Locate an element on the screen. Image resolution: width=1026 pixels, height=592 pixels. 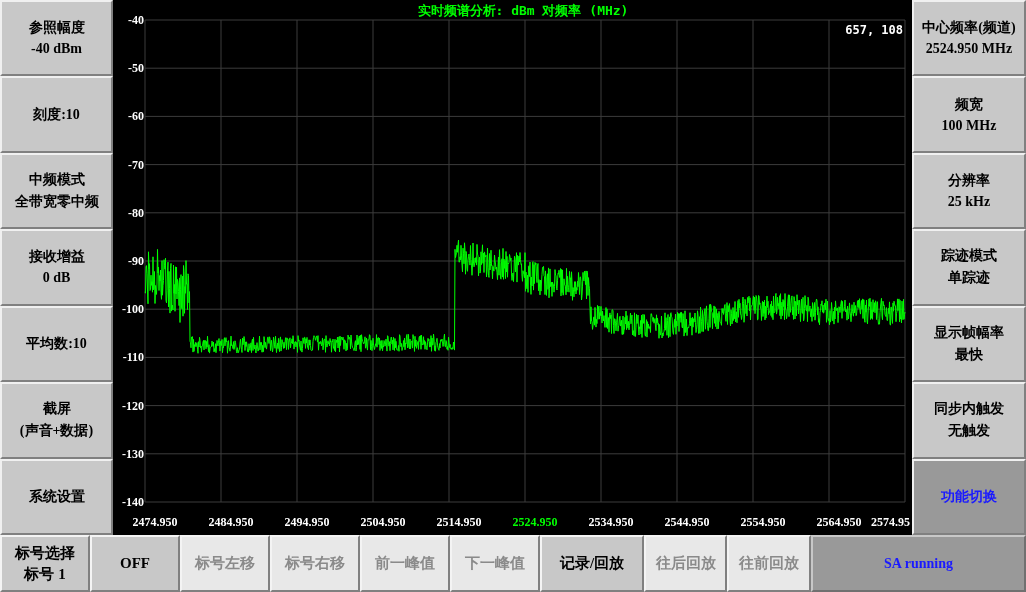
x-axis-label: 2494.950 is located at coordinates (307, 522).